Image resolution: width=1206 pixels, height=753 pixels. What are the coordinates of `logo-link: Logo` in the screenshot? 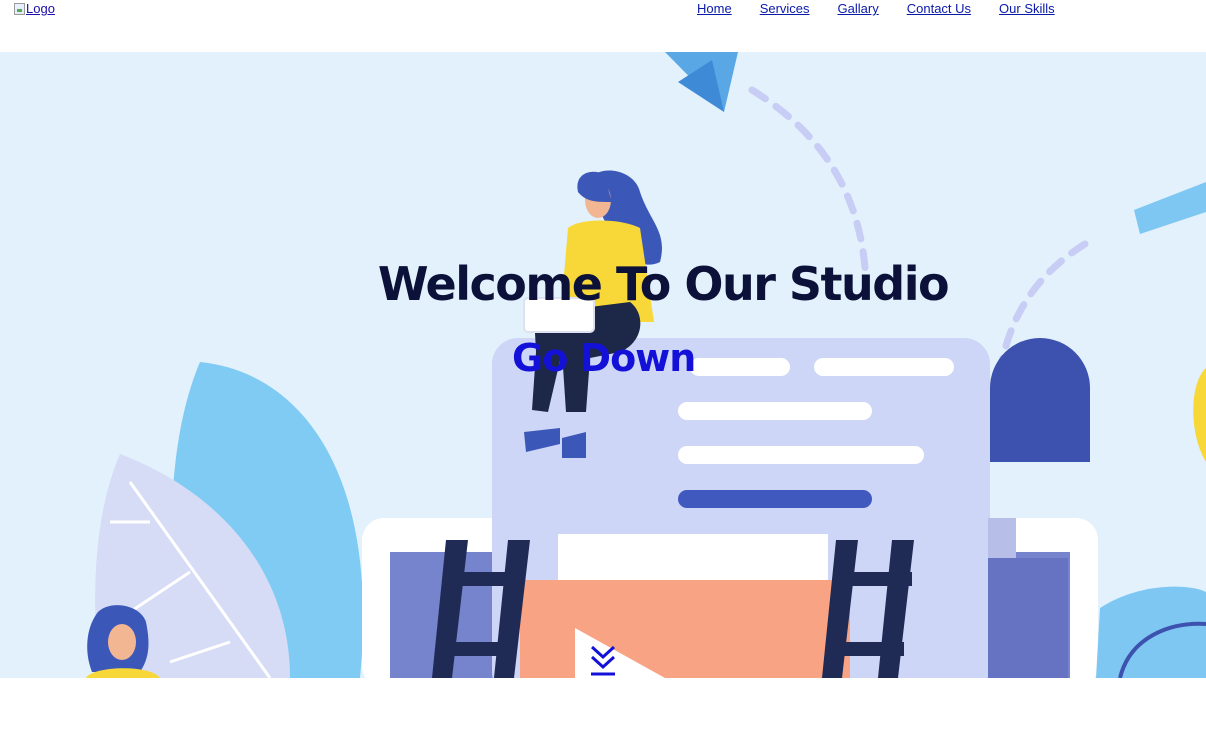 It's located at (34, 8).